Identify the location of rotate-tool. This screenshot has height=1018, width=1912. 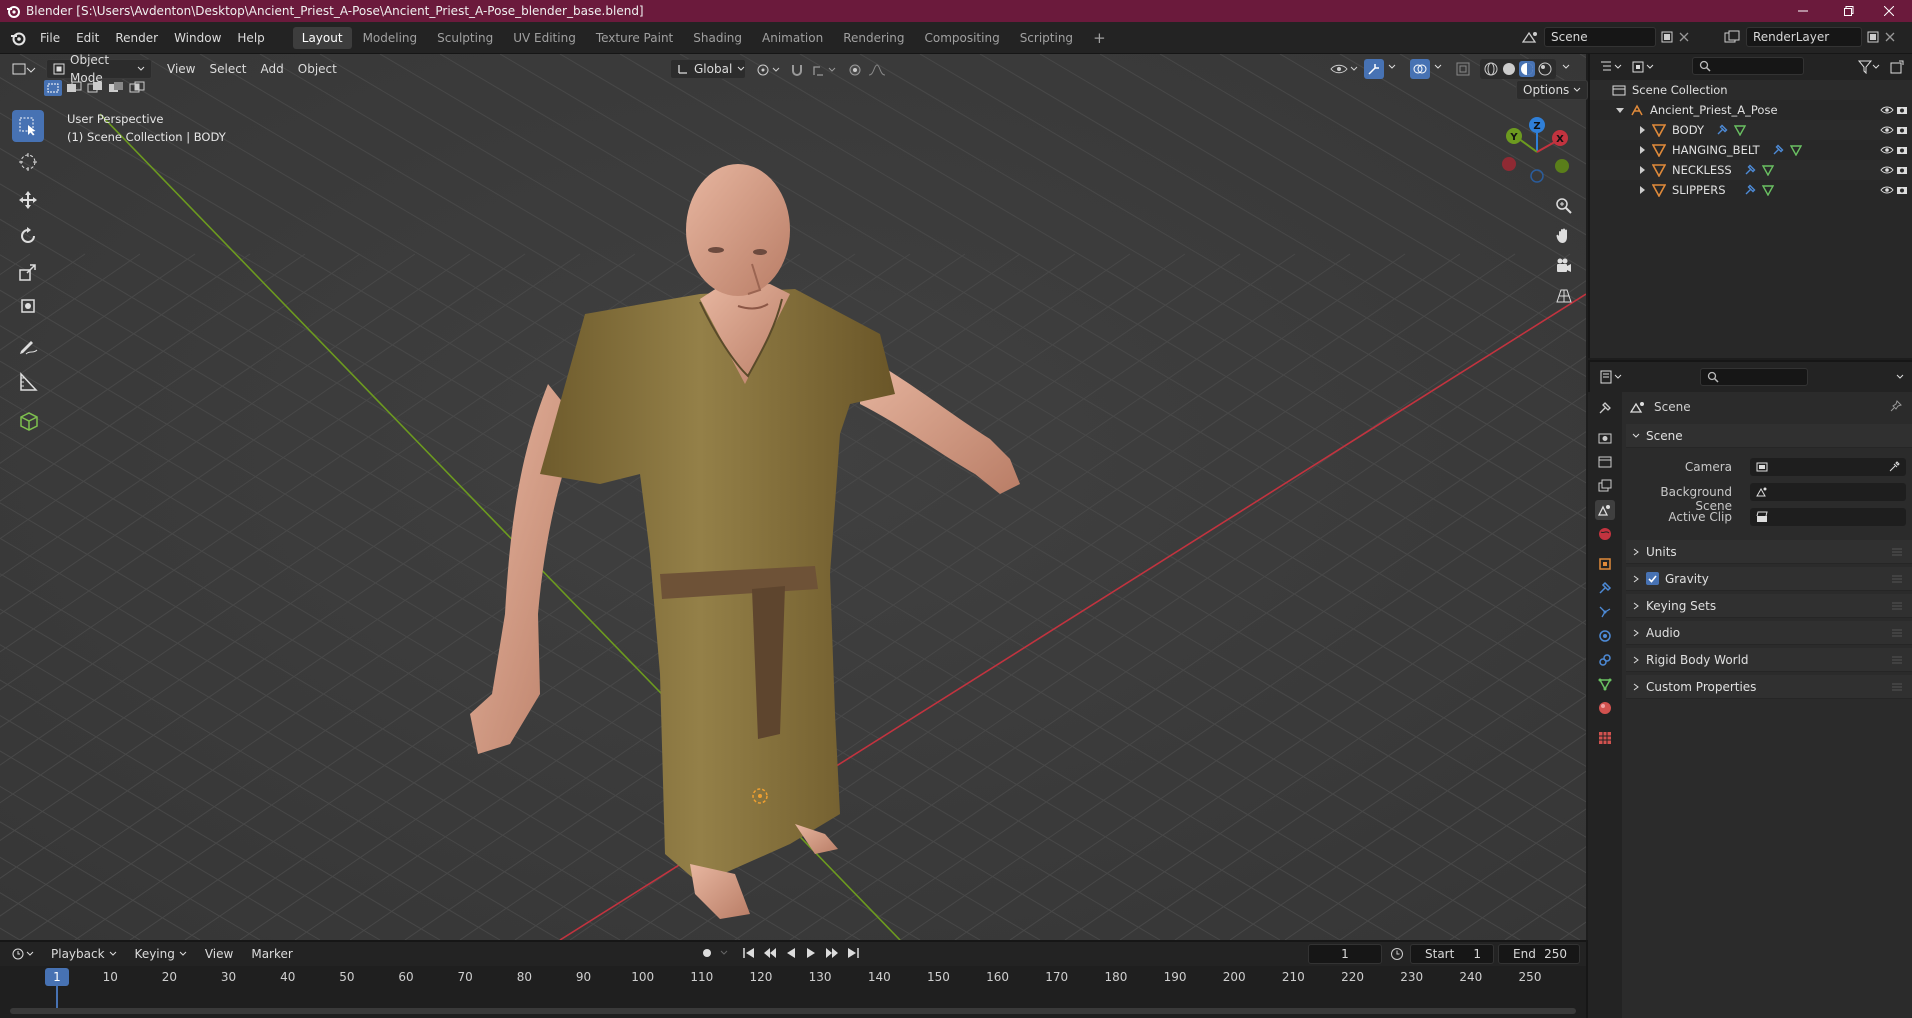
(28, 236).